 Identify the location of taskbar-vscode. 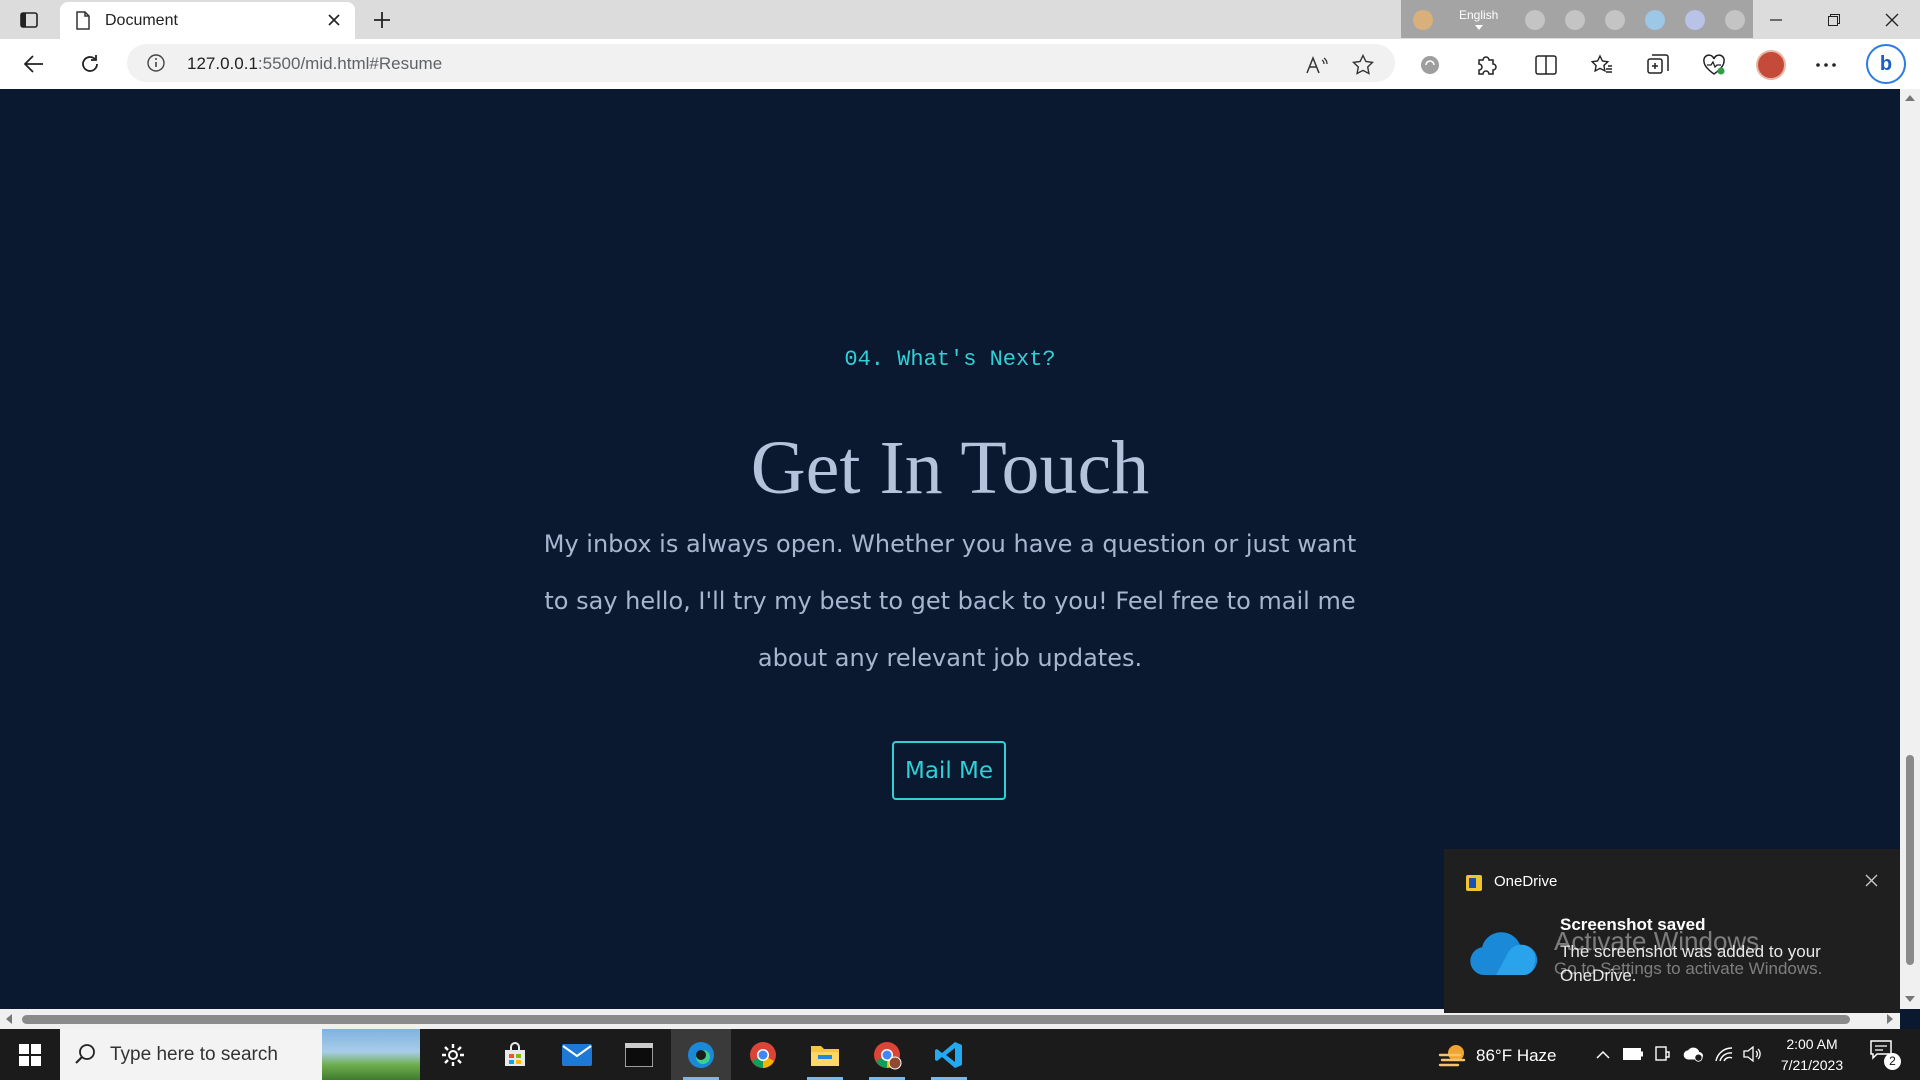
(949, 1054).